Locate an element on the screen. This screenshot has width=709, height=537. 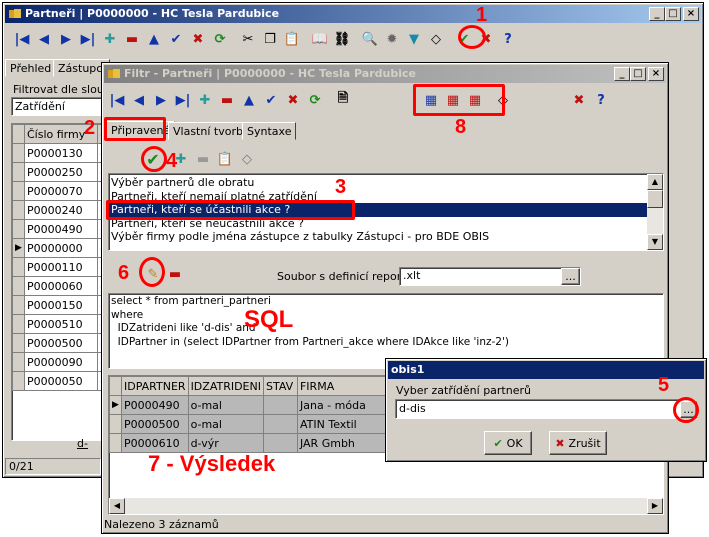
tab-prehled: Přehled is located at coordinates (31, 68).